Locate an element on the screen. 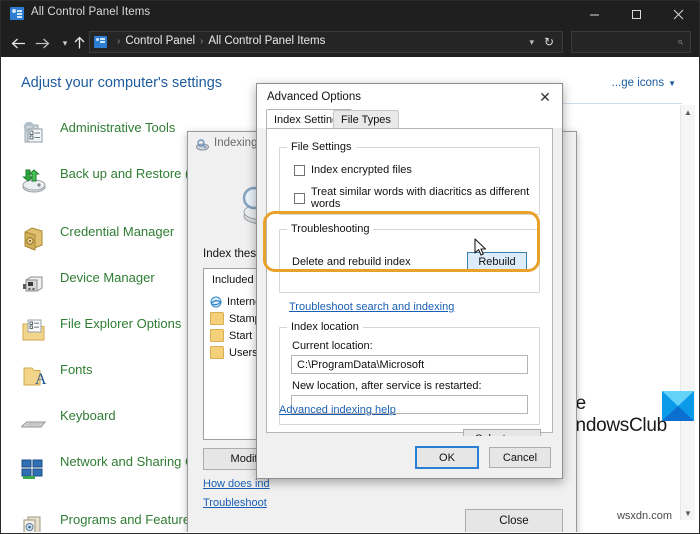 The height and width of the screenshot is (534, 700). breadcrumb-control-panel-icon is located at coordinates (100, 42).